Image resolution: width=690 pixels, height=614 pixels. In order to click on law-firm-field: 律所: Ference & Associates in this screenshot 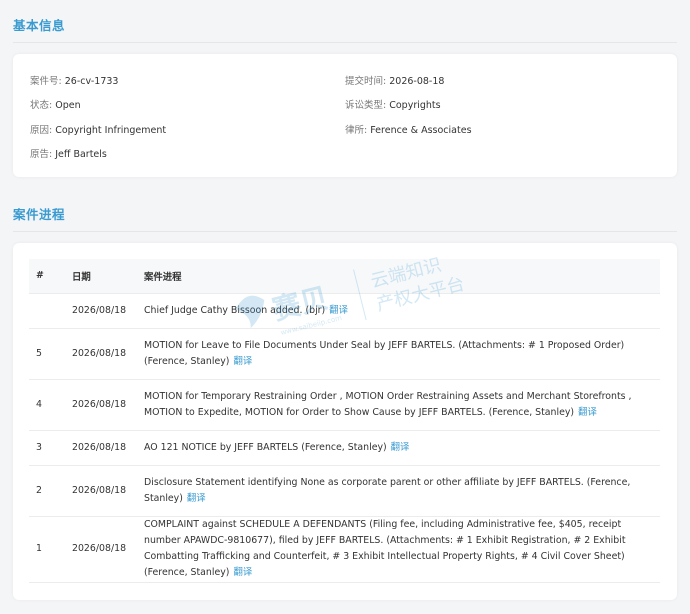, I will do `click(408, 129)`.